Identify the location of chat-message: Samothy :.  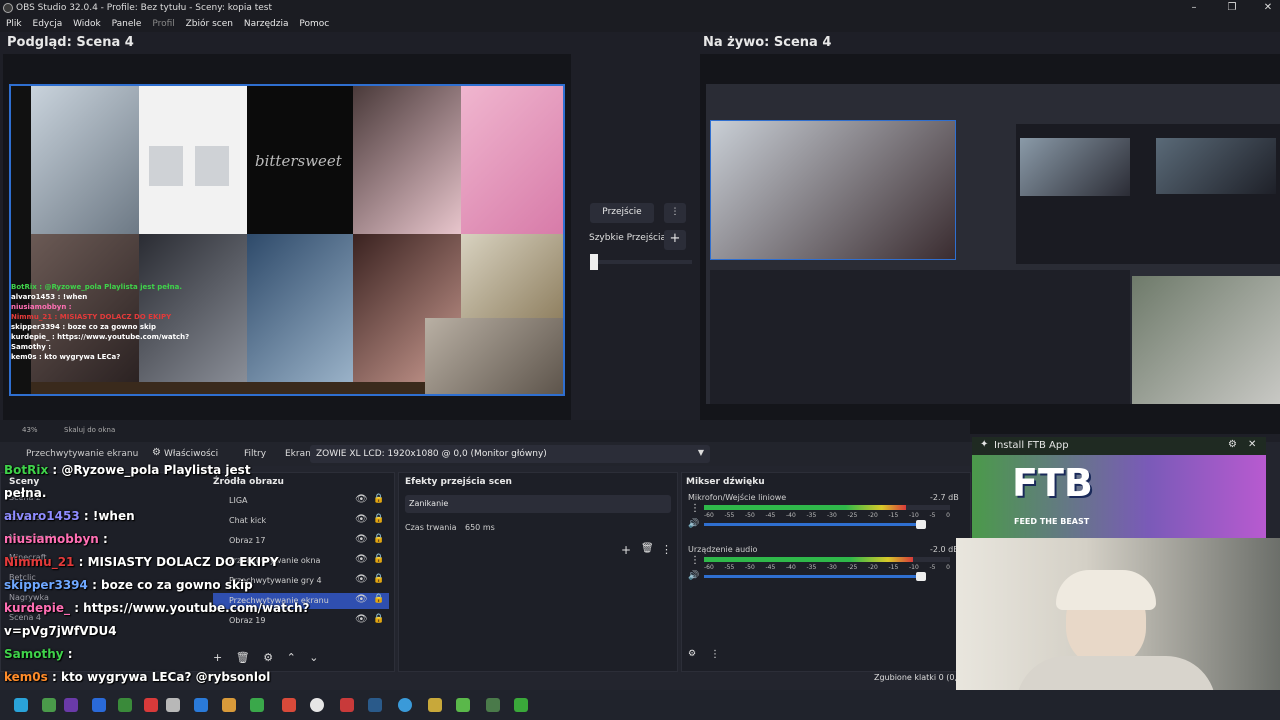
(38, 654).